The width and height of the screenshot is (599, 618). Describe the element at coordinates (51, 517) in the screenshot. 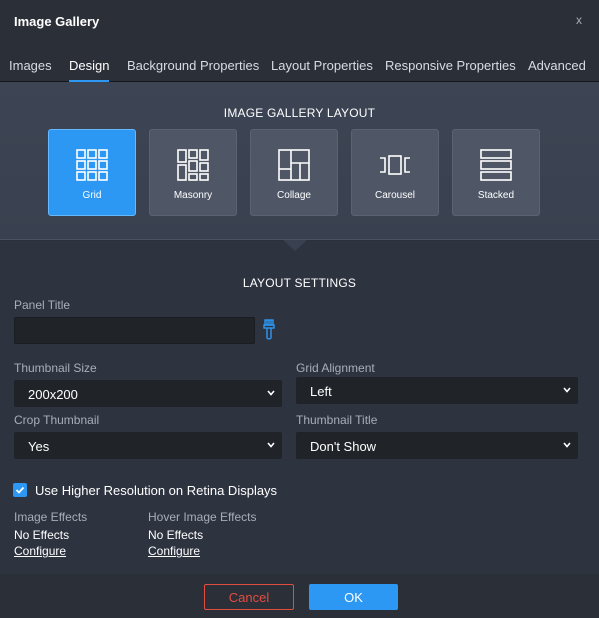

I see `image-effects-label: Image Effects` at that location.